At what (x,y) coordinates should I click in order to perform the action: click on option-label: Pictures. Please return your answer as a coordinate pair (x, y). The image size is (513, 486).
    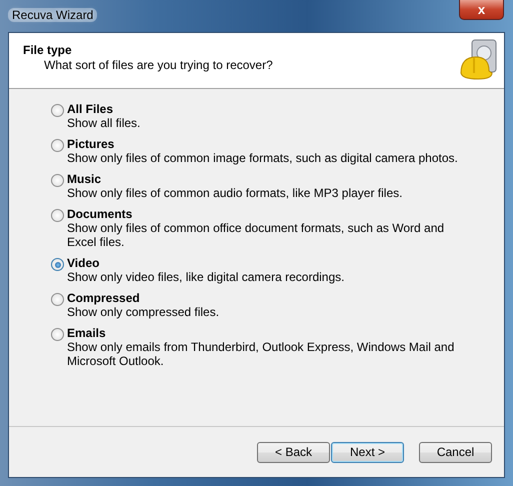
    Looking at the image, I should click on (90, 144).